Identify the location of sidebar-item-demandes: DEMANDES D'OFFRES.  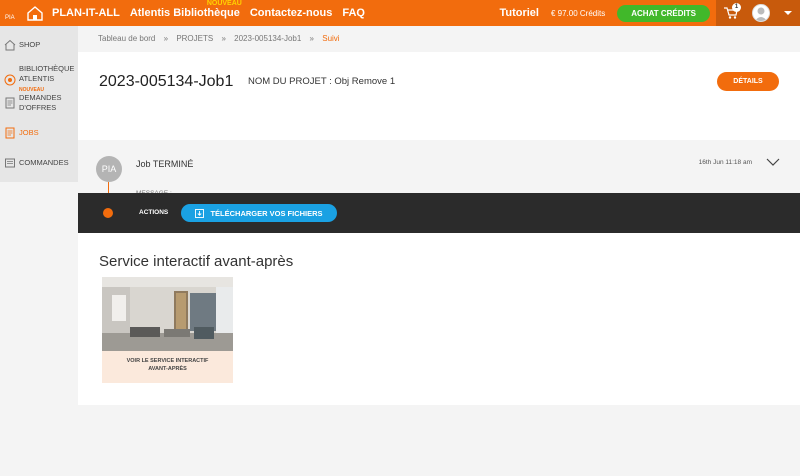
(33, 103).